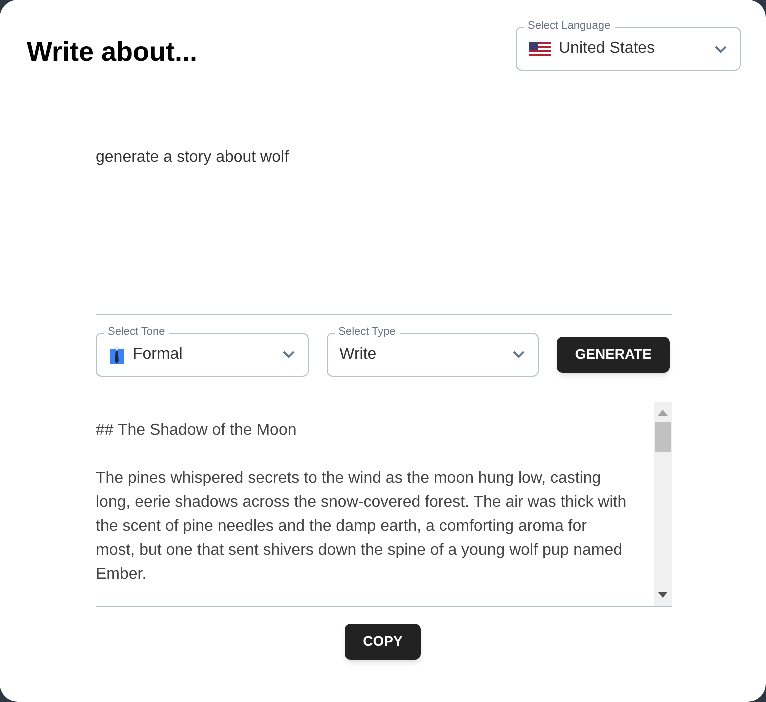 The image size is (766, 702). What do you see at coordinates (362, 526) in the screenshot?
I see `output-paragraph: The pines whispered secrets to the wind as the moon hung low, casting long, eerie shadows across the snow-covered forest. The air was thick with the scent of pine needles and the damp earth, a comforting aroma for most, but one that sent shivers down the spine of a young wolf pup named Ember.` at bounding box center [362, 526].